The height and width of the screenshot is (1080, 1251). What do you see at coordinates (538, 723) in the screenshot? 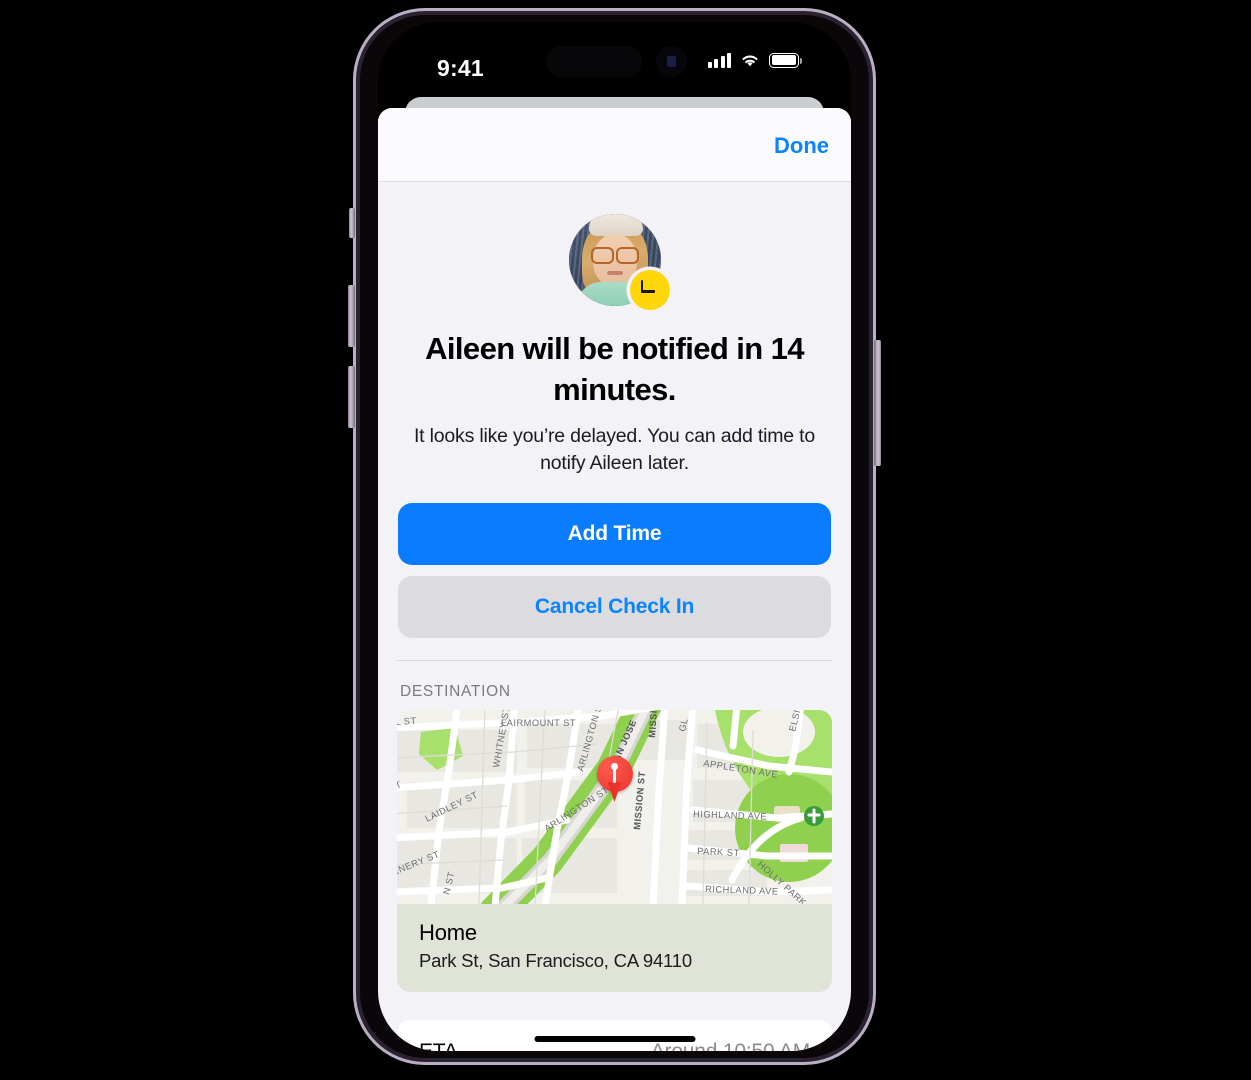
I see `svg-text: FAIRMOUNT ST` at bounding box center [538, 723].